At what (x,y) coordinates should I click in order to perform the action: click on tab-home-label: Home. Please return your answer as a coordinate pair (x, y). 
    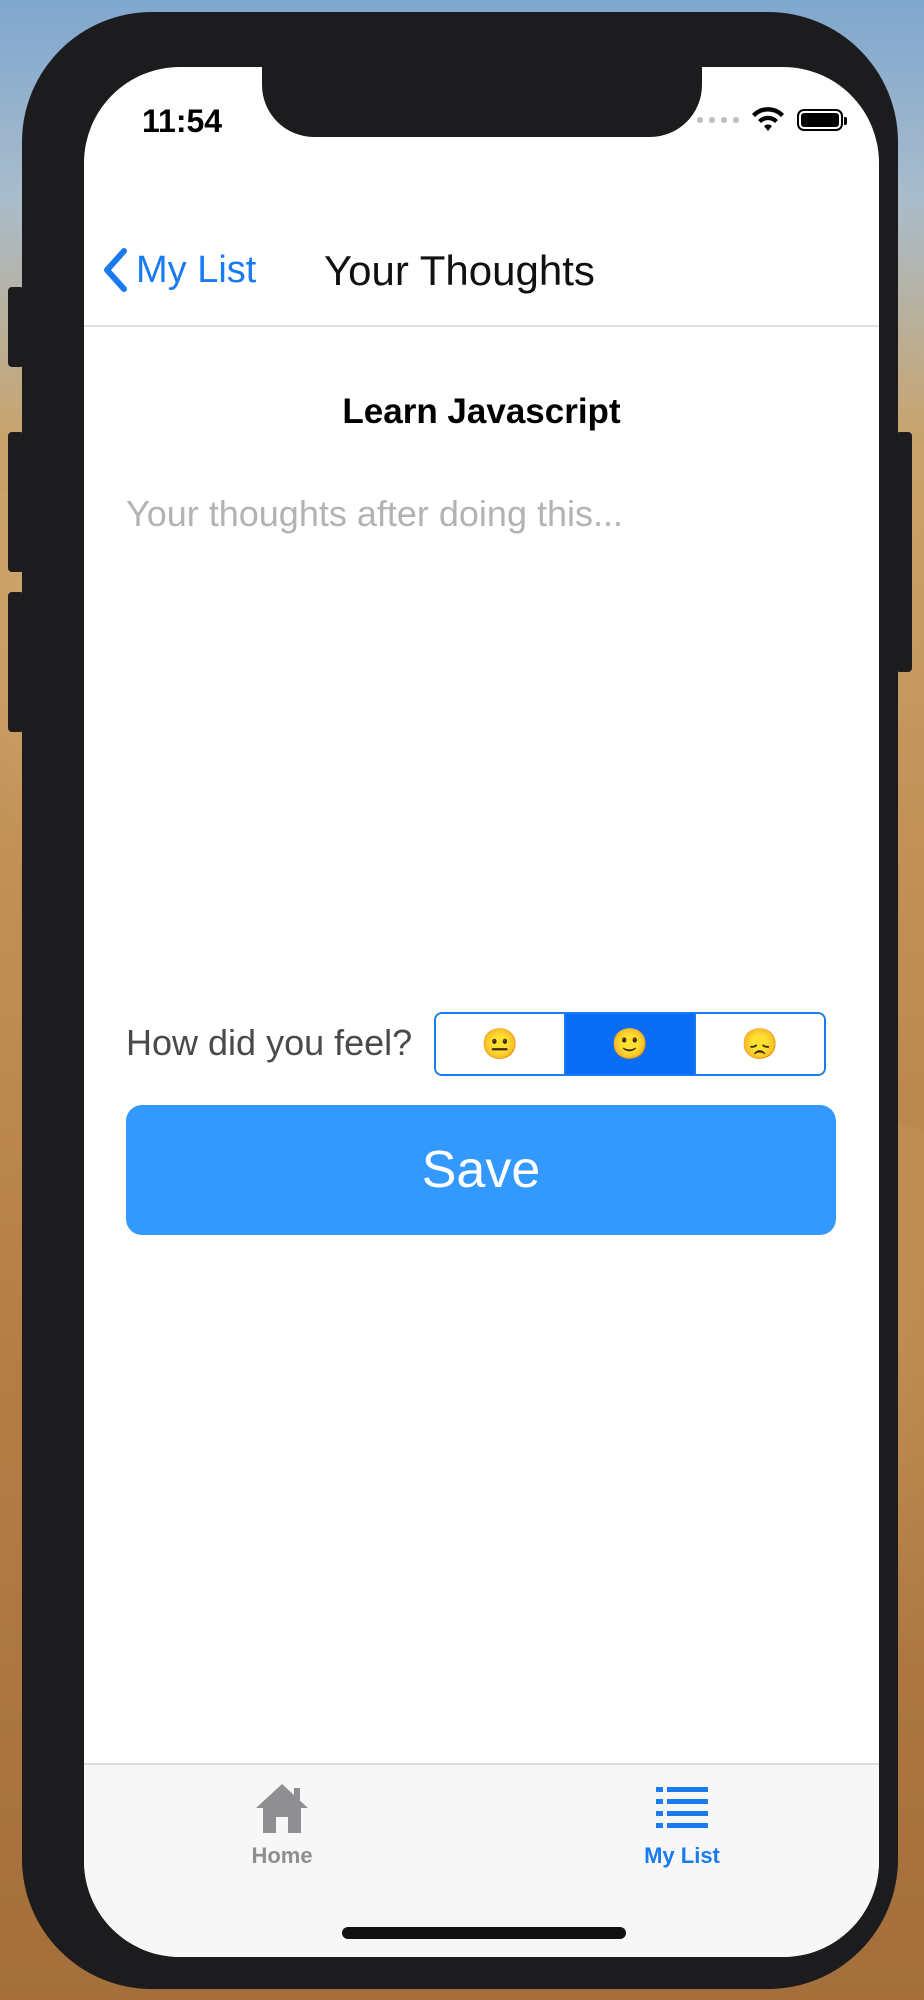
    Looking at the image, I should click on (282, 1855).